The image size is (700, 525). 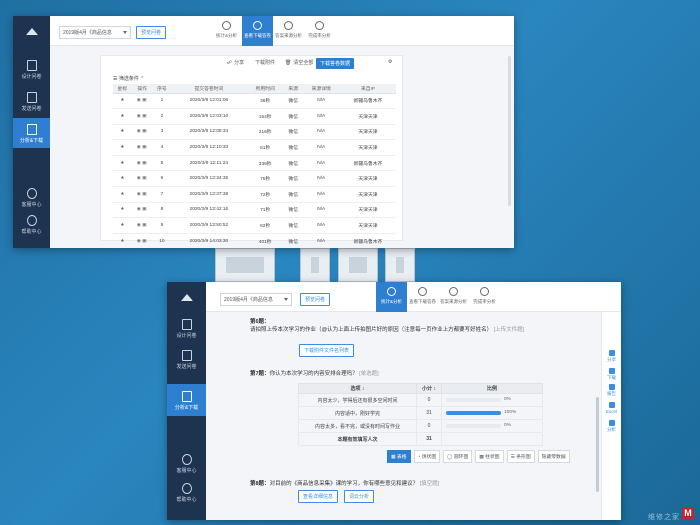 I want to click on check-circle-icon, so click(x=484, y=291).